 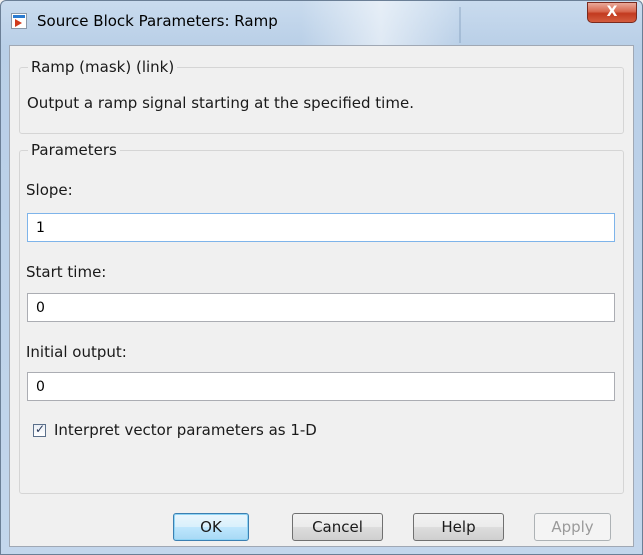 What do you see at coordinates (612, 12) in the screenshot?
I see `close-icon: X` at bounding box center [612, 12].